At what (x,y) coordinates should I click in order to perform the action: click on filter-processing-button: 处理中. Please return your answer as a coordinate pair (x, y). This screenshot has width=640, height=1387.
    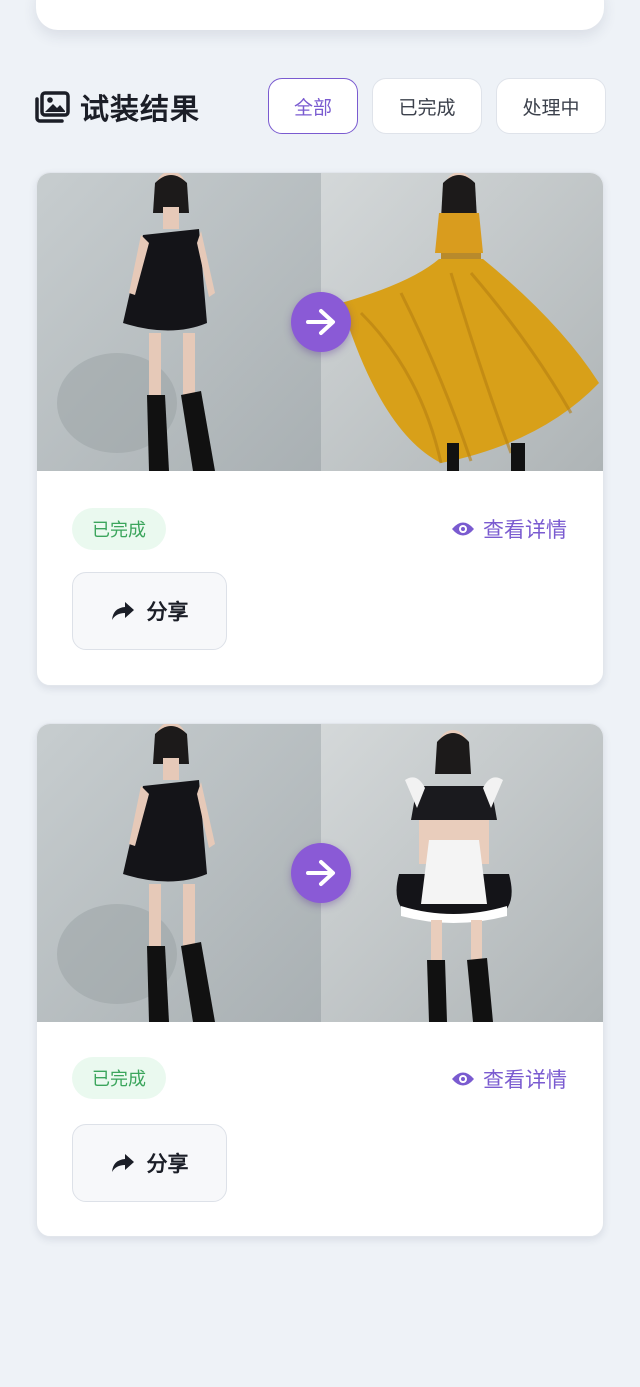
    Looking at the image, I should click on (551, 106).